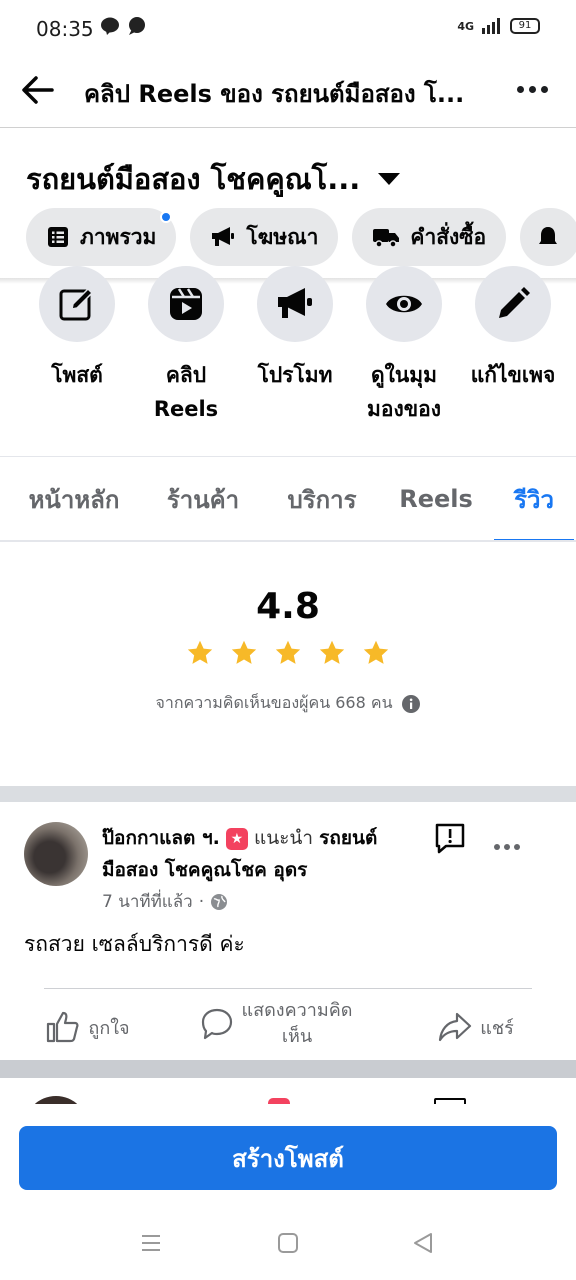 The image size is (576, 1280). I want to click on action-edit-page: แก้ไขเพจ, so click(513, 346).